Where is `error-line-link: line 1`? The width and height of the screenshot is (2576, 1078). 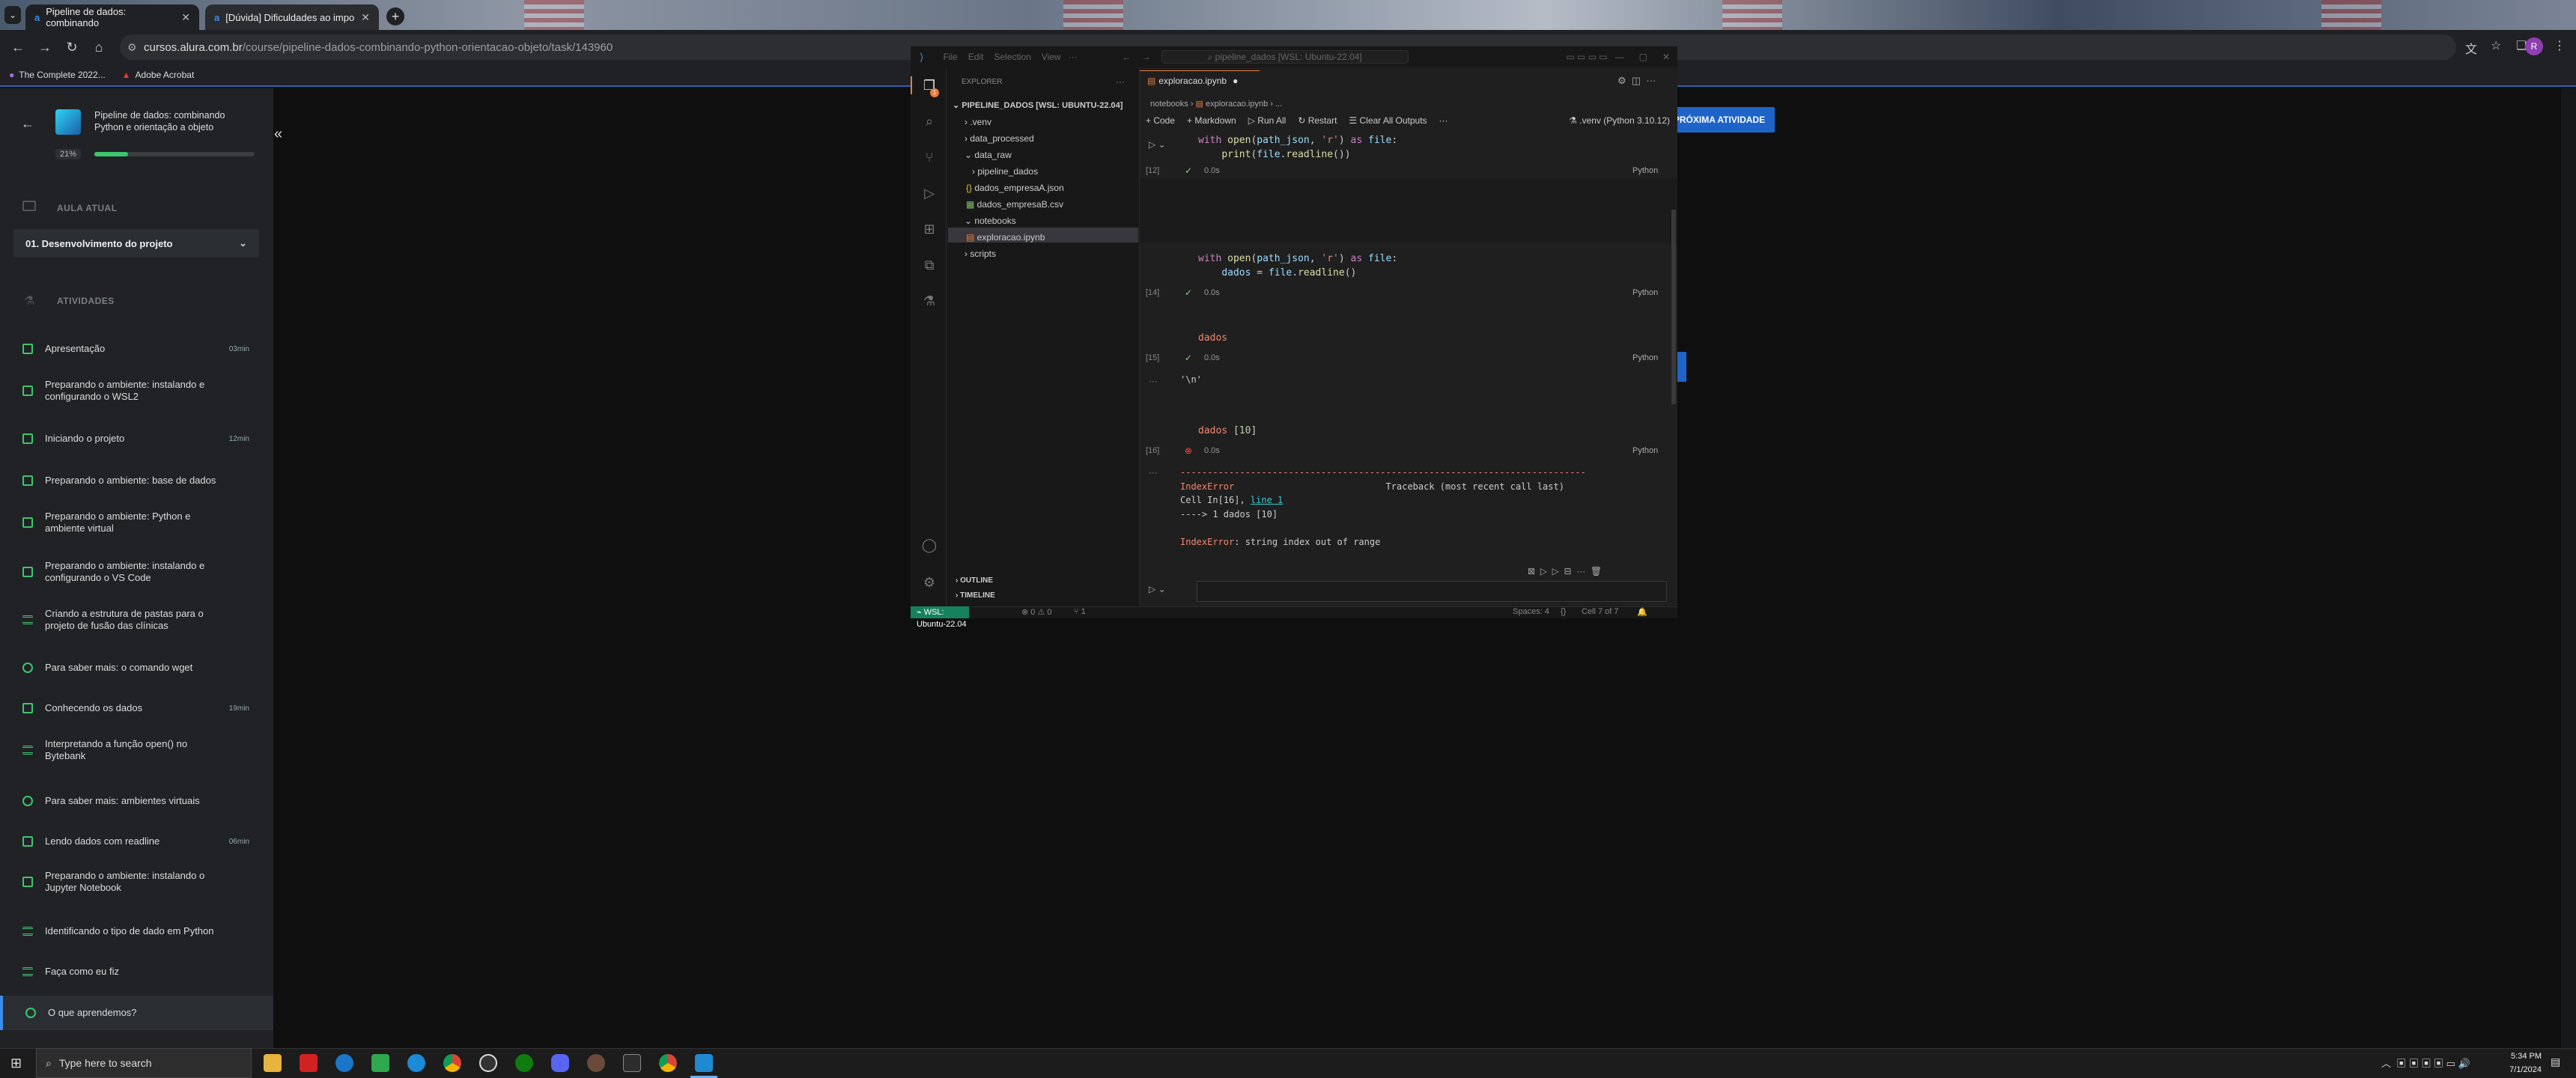
error-line-link: line 1 is located at coordinates (1267, 500).